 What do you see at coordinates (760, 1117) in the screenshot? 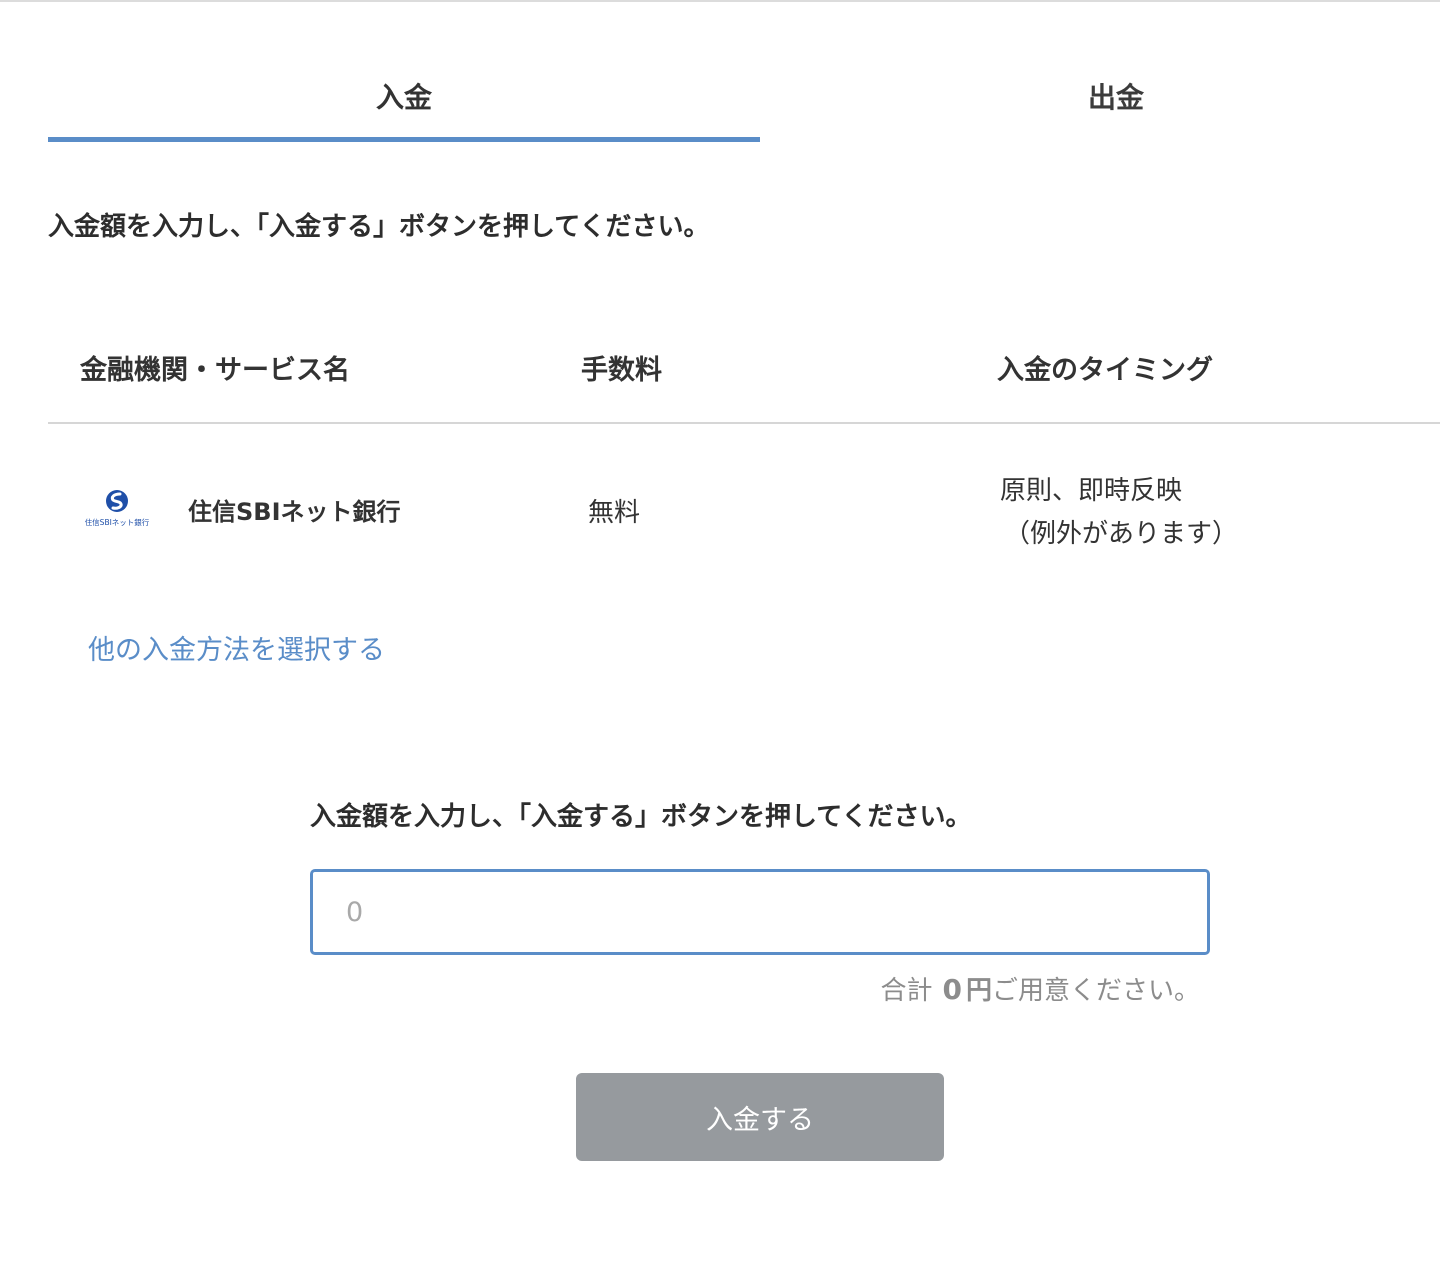
I see `deposit-submit-button: 入金する` at bounding box center [760, 1117].